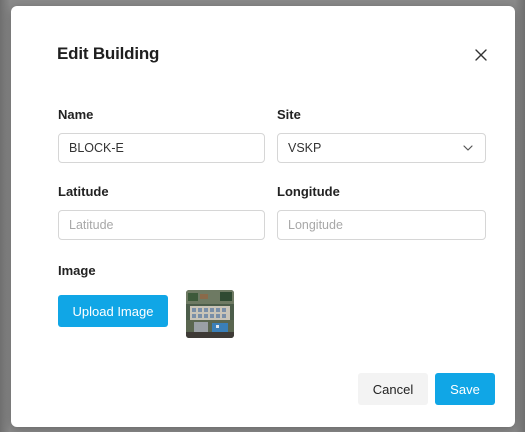 This screenshot has height=432, width=525. What do you see at coordinates (381, 225) in the screenshot?
I see `longitude-input` at bounding box center [381, 225].